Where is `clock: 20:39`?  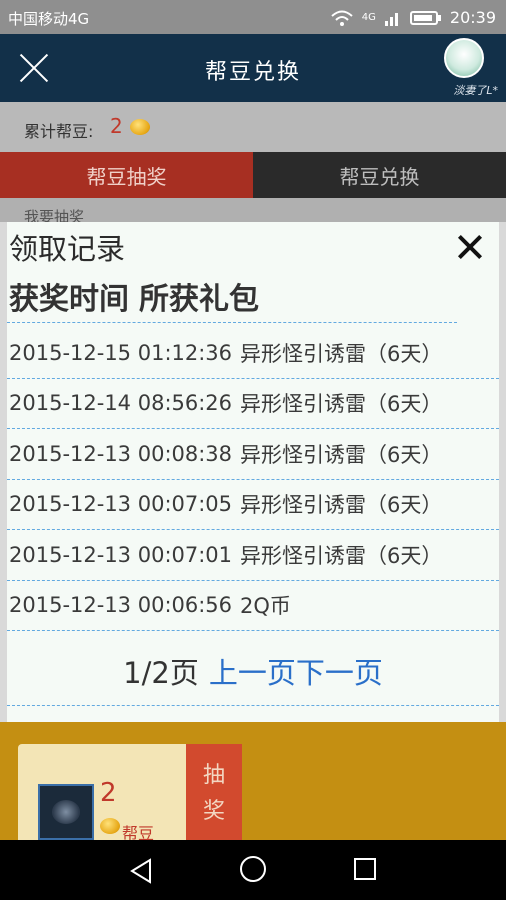
clock: 20:39 is located at coordinates (472, 17).